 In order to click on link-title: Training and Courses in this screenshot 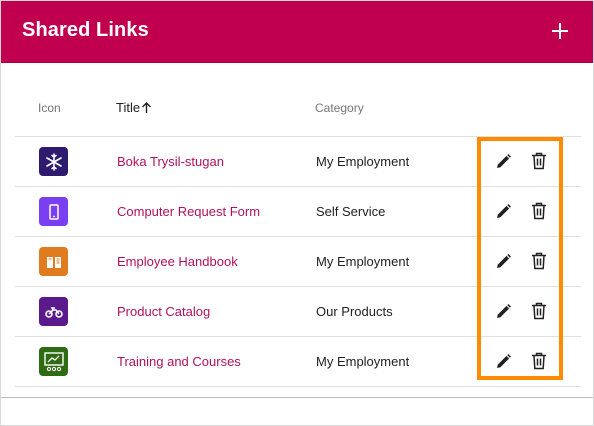, I will do `click(179, 361)`.